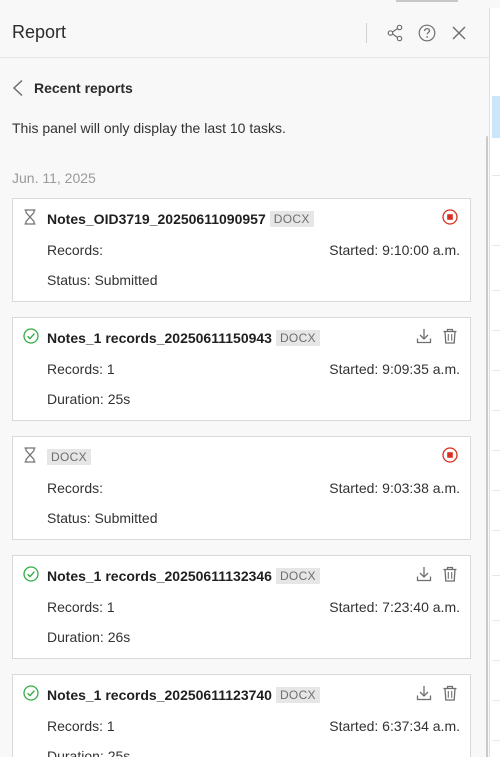  What do you see at coordinates (487, 446) in the screenshot?
I see `scrollbar` at bounding box center [487, 446].